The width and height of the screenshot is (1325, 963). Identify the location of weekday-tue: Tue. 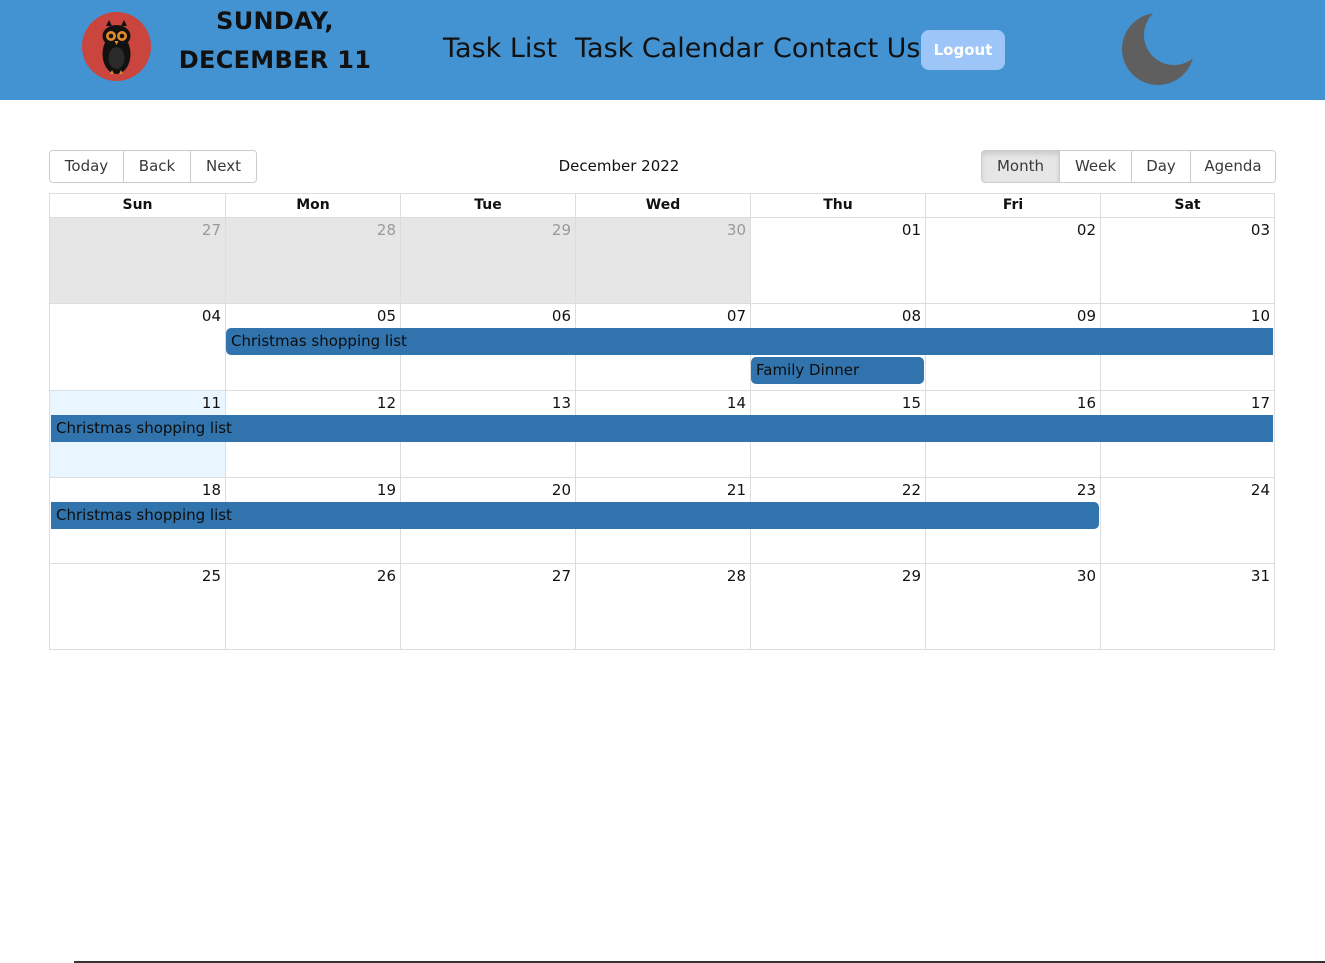
(487, 205).